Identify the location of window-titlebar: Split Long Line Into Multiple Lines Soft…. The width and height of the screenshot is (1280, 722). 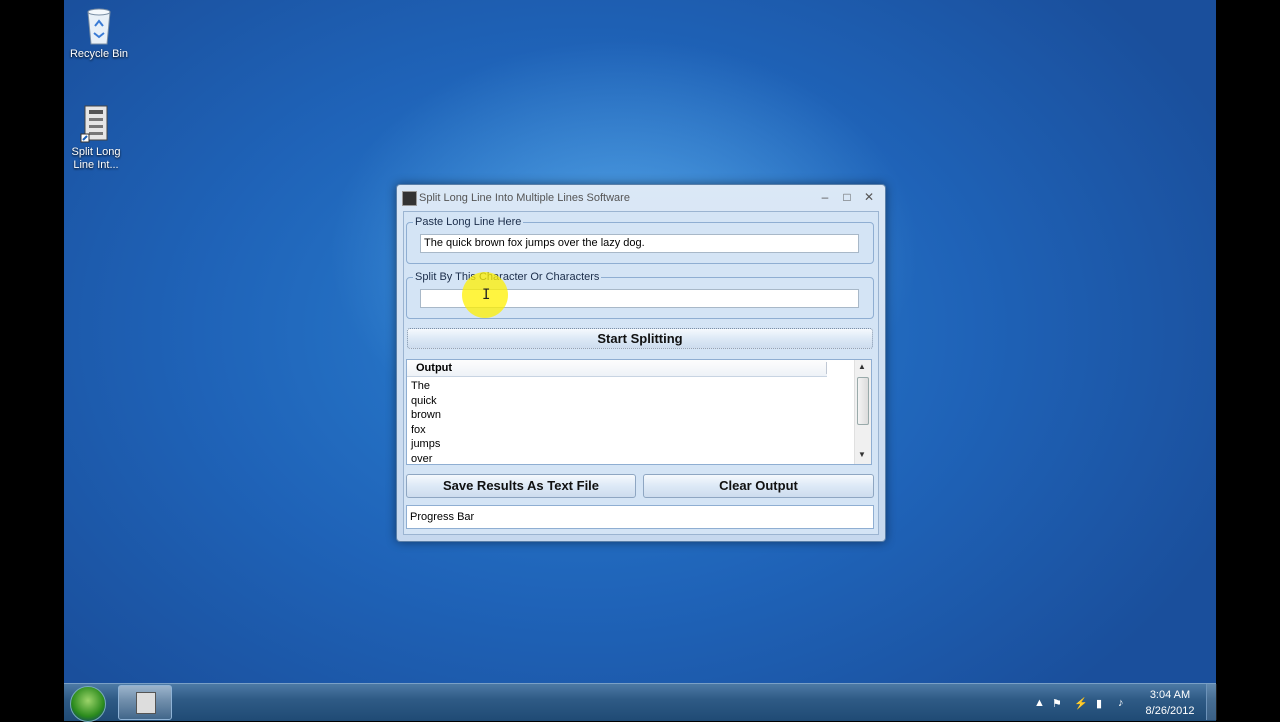
(641, 198).